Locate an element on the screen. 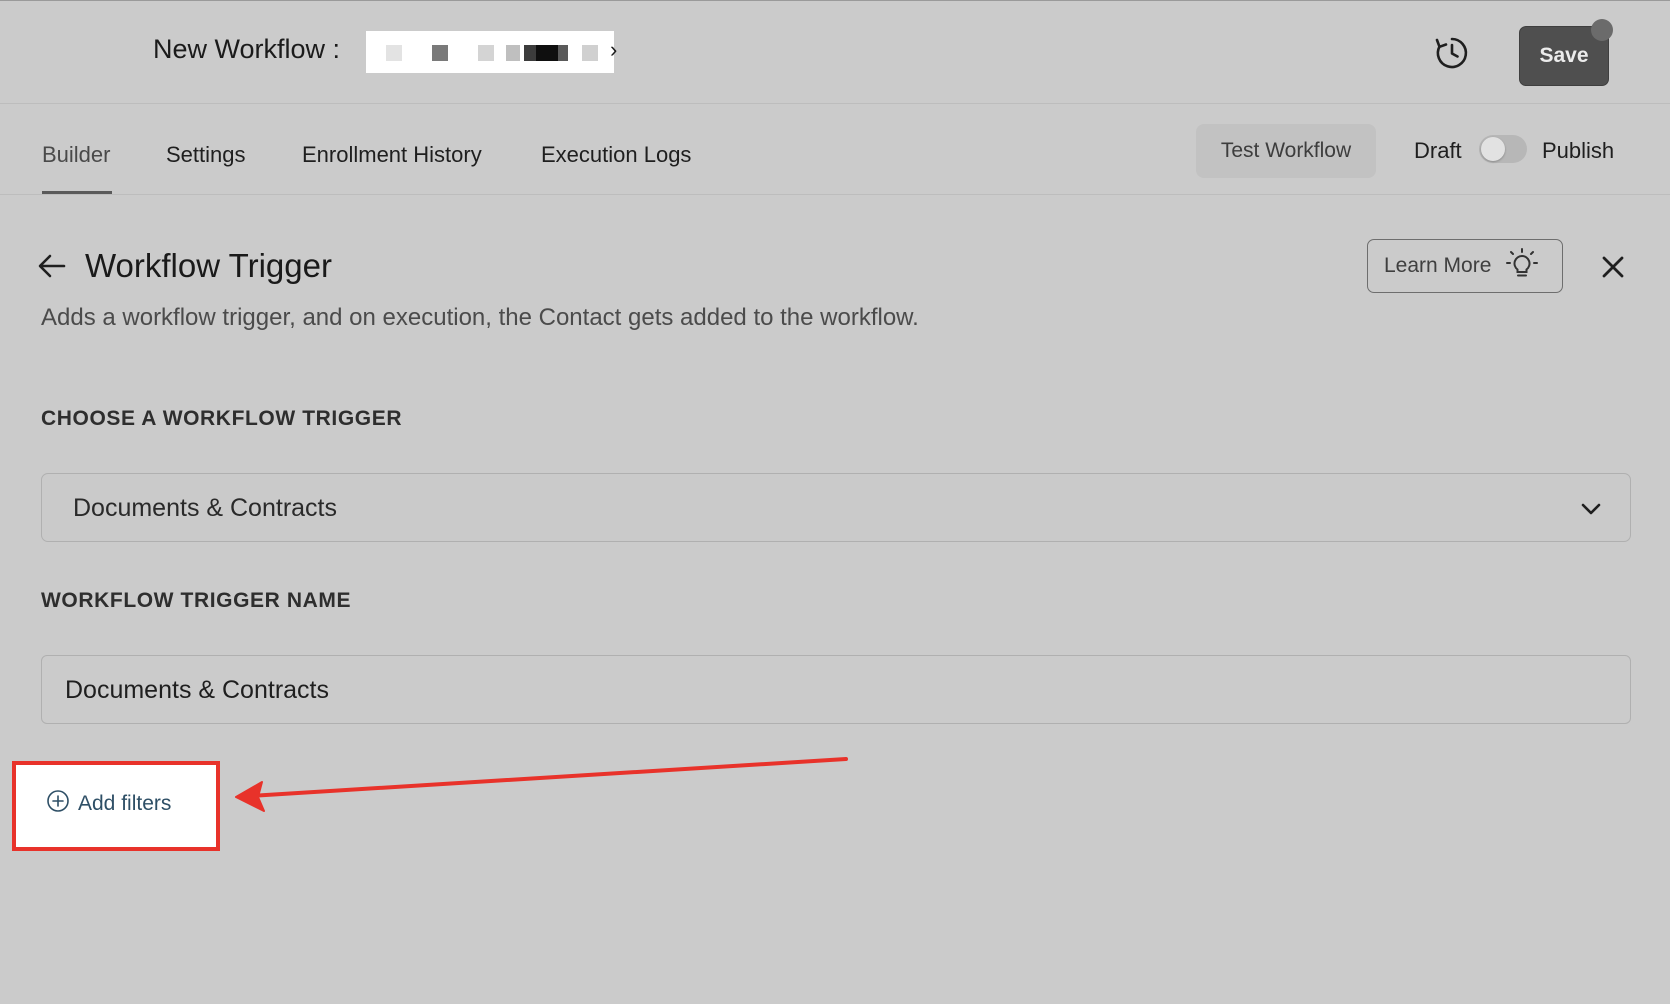 This screenshot has height=1004, width=1670. trigger-name-value: Documents & Contracts is located at coordinates (197, 690).